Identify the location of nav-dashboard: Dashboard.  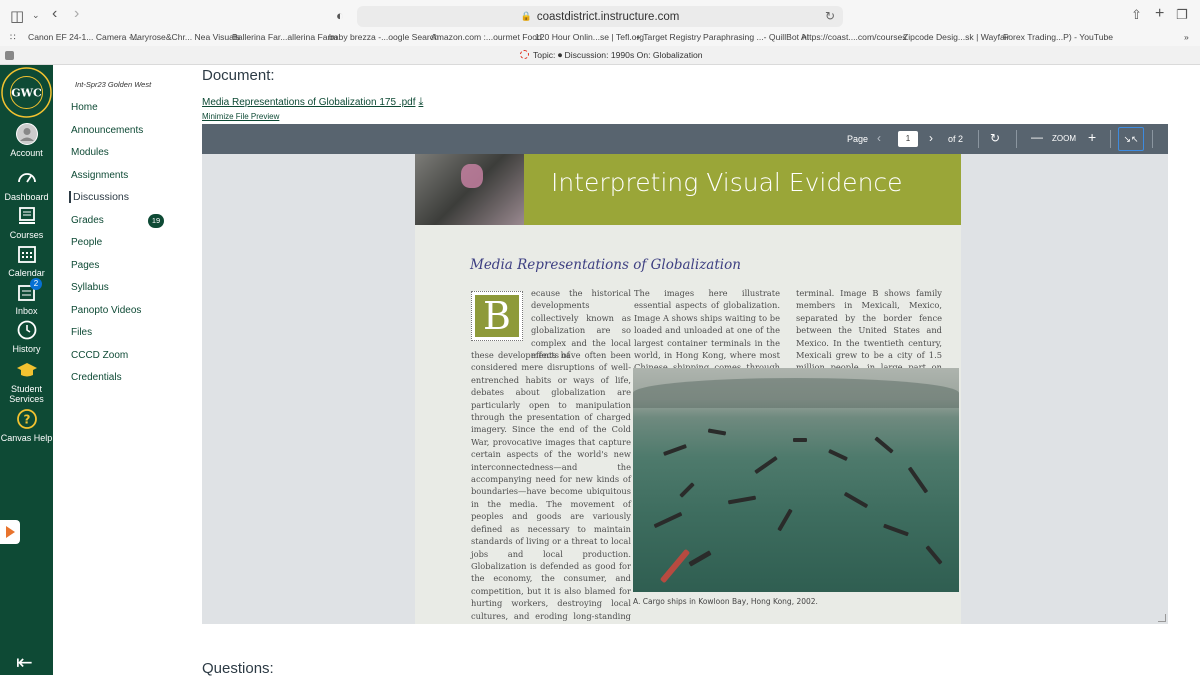
(26, 184).